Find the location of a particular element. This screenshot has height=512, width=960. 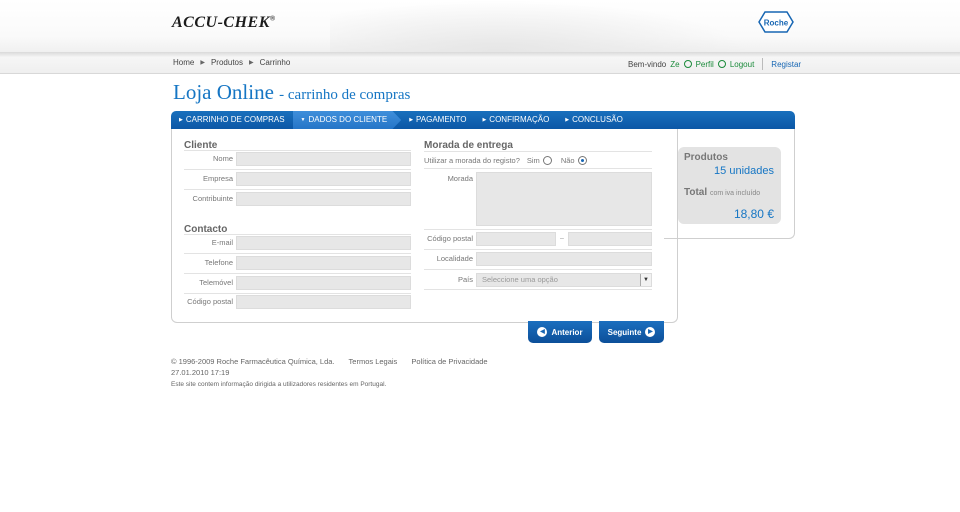

nome-row: Nome is located at coordinates (297, 159).